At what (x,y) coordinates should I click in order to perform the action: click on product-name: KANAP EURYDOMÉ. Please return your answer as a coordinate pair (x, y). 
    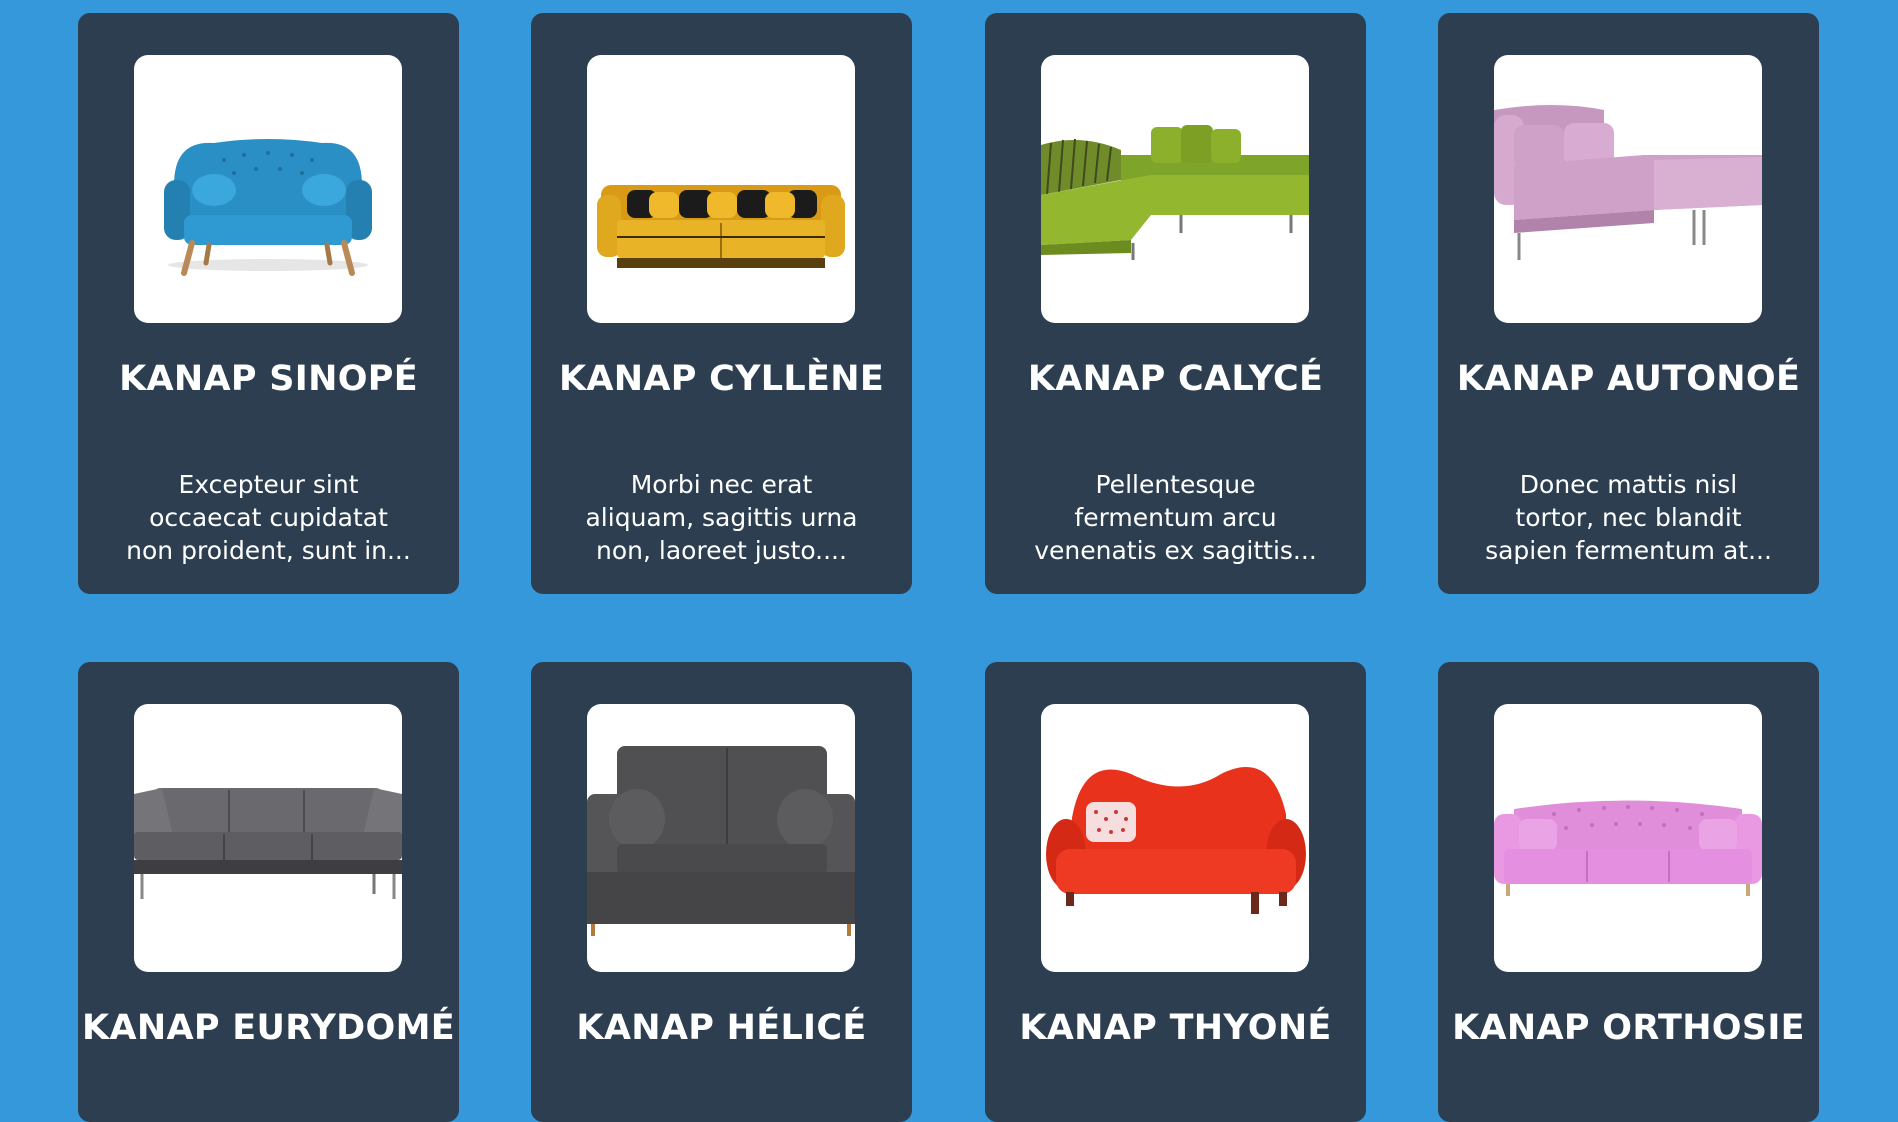
    Looking at the image, I should click on (268, 1028).